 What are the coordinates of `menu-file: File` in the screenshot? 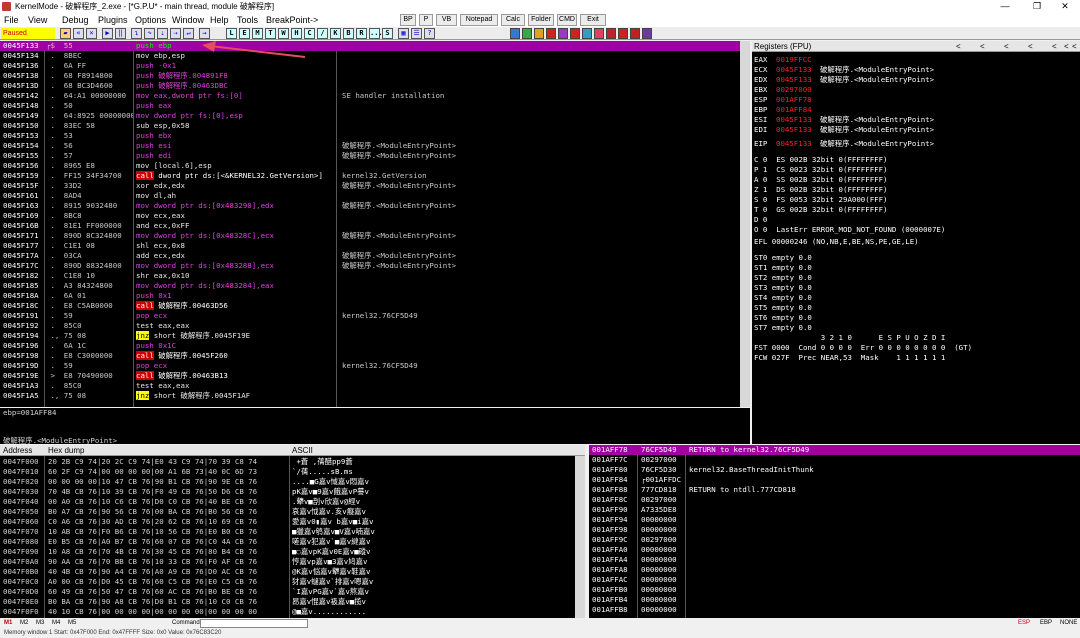 It's located at (11, 20).